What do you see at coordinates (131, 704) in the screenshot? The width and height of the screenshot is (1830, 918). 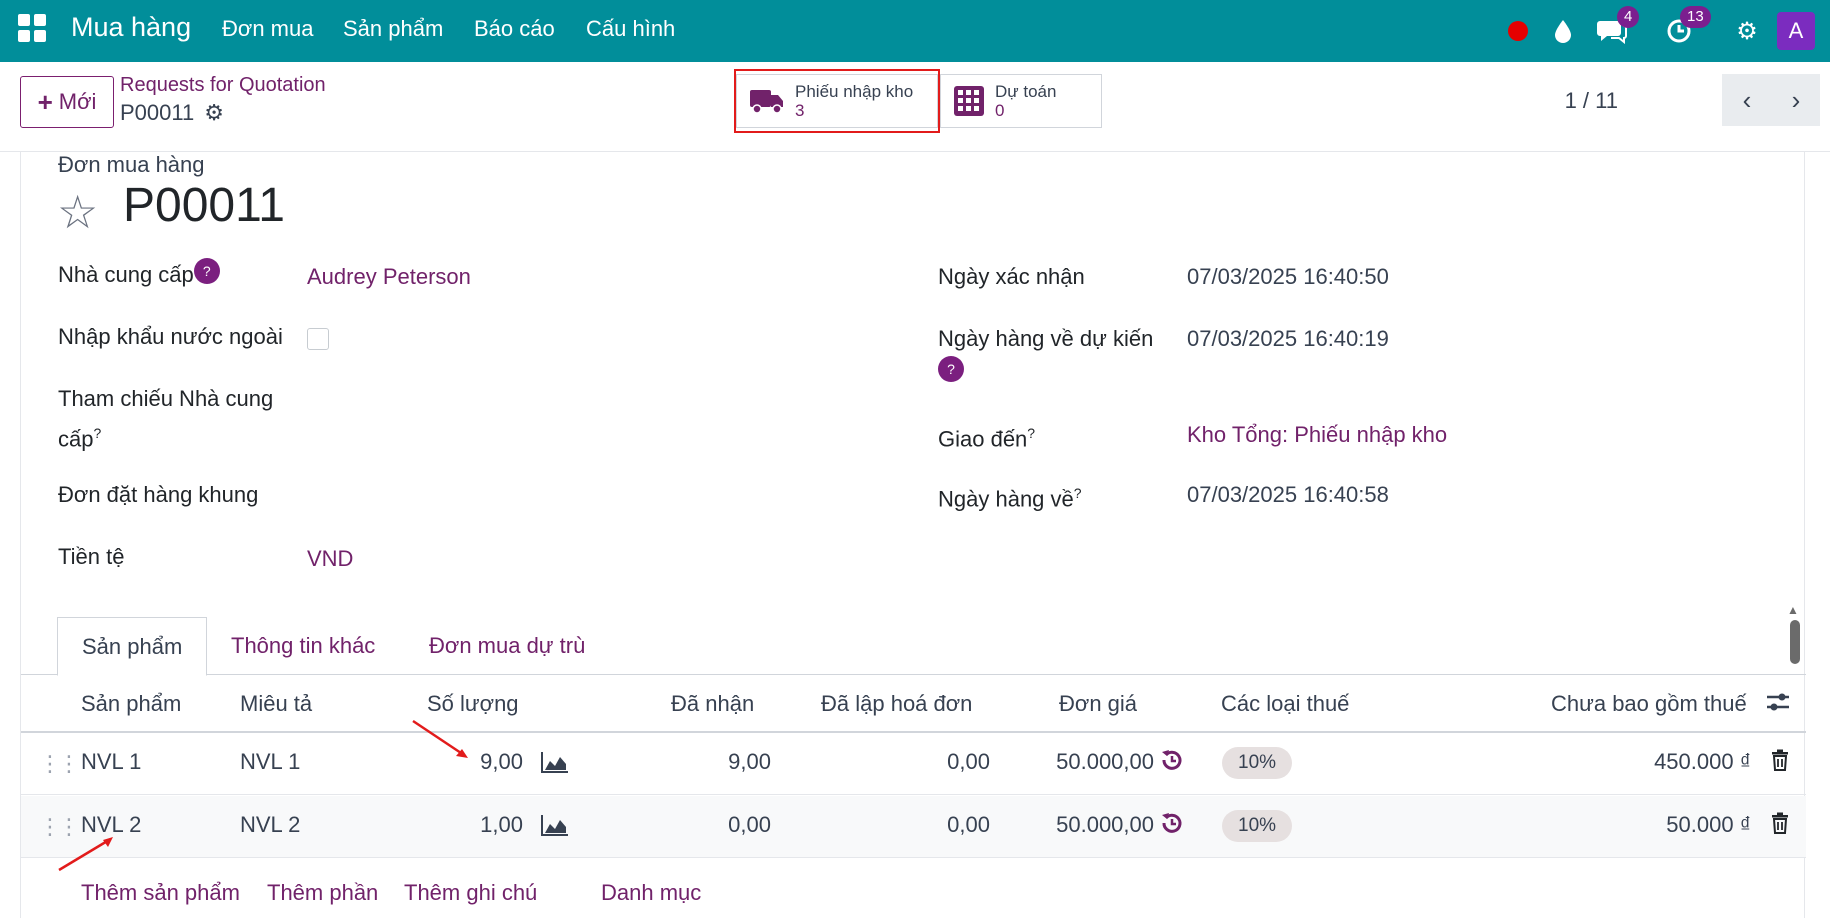 I see `column-header-product: Sản phẩm` at bounding box center [131, 704].